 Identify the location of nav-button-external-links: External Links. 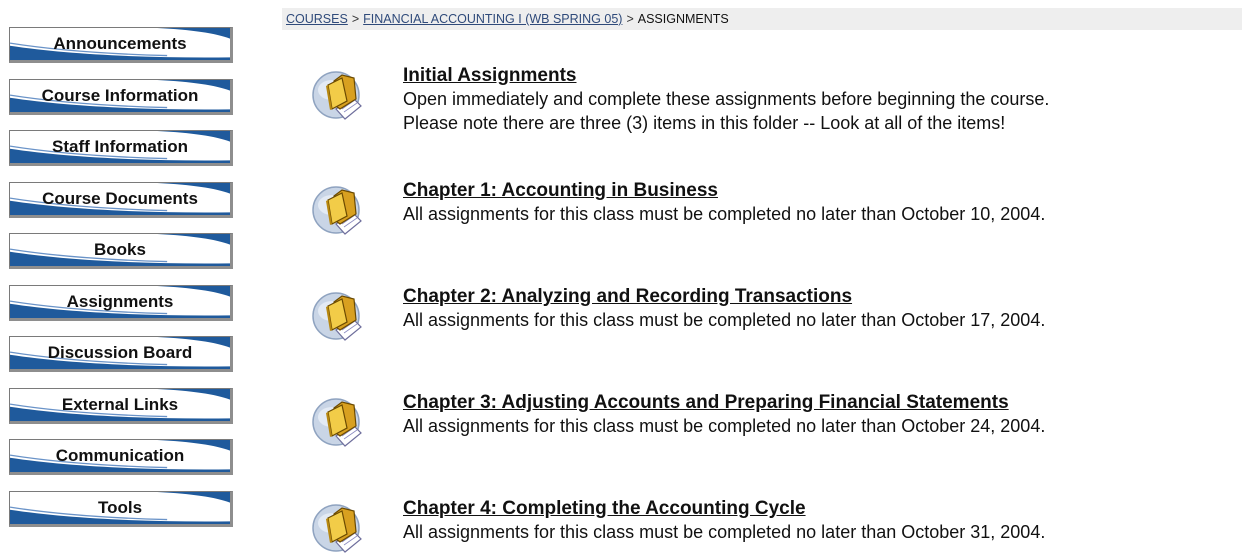
(121, 405).